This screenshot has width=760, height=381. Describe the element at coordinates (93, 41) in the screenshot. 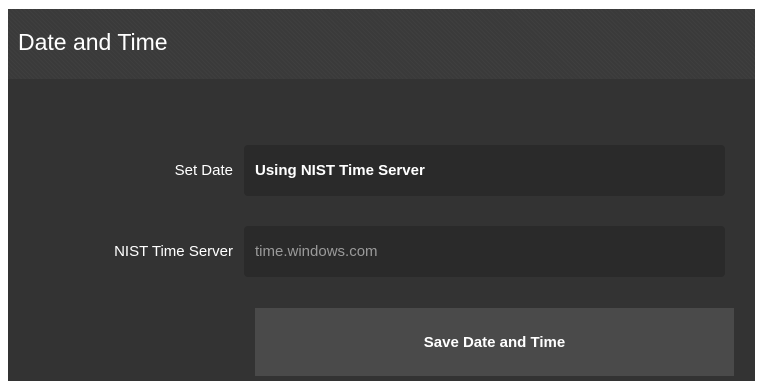

I see `panel-title: Date and Time` at that location.